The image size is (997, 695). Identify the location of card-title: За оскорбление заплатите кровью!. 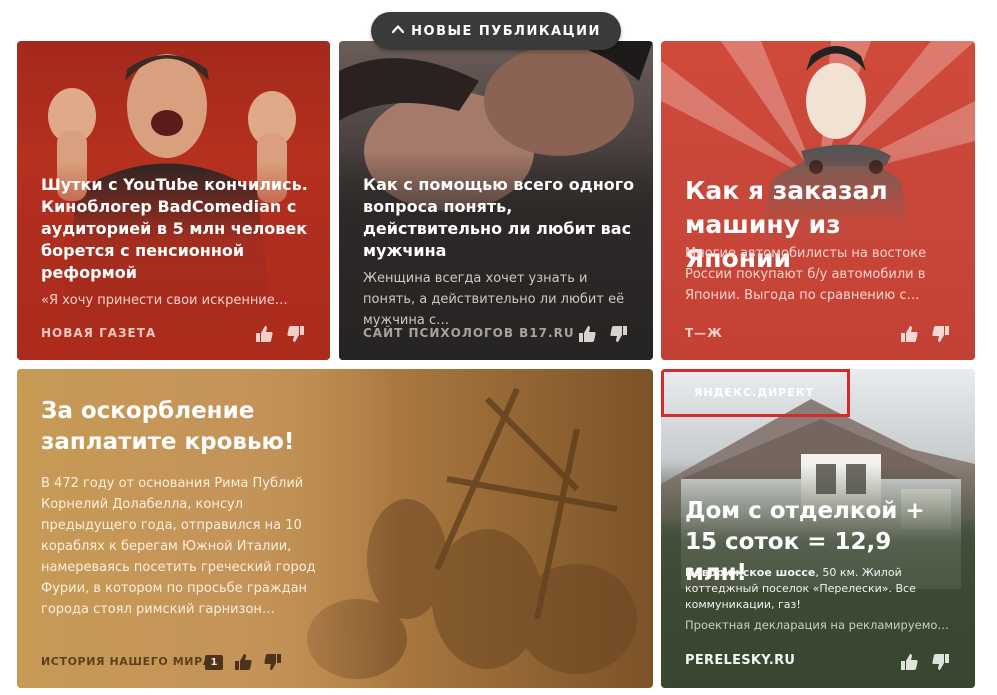
(181, 427).